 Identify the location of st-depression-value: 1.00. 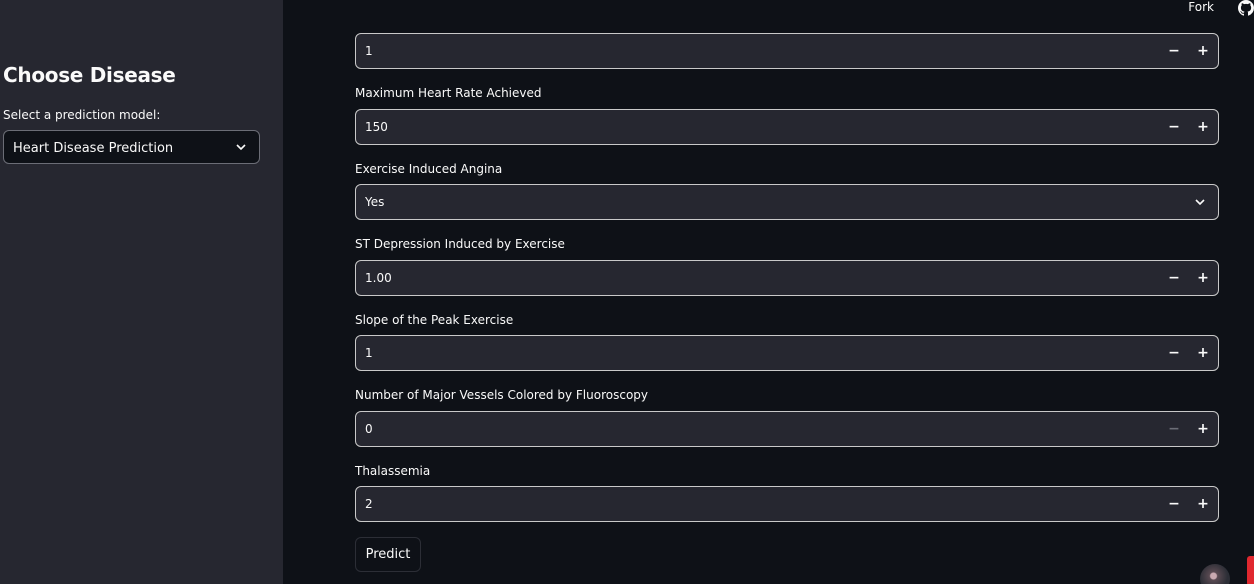
(378, 278).